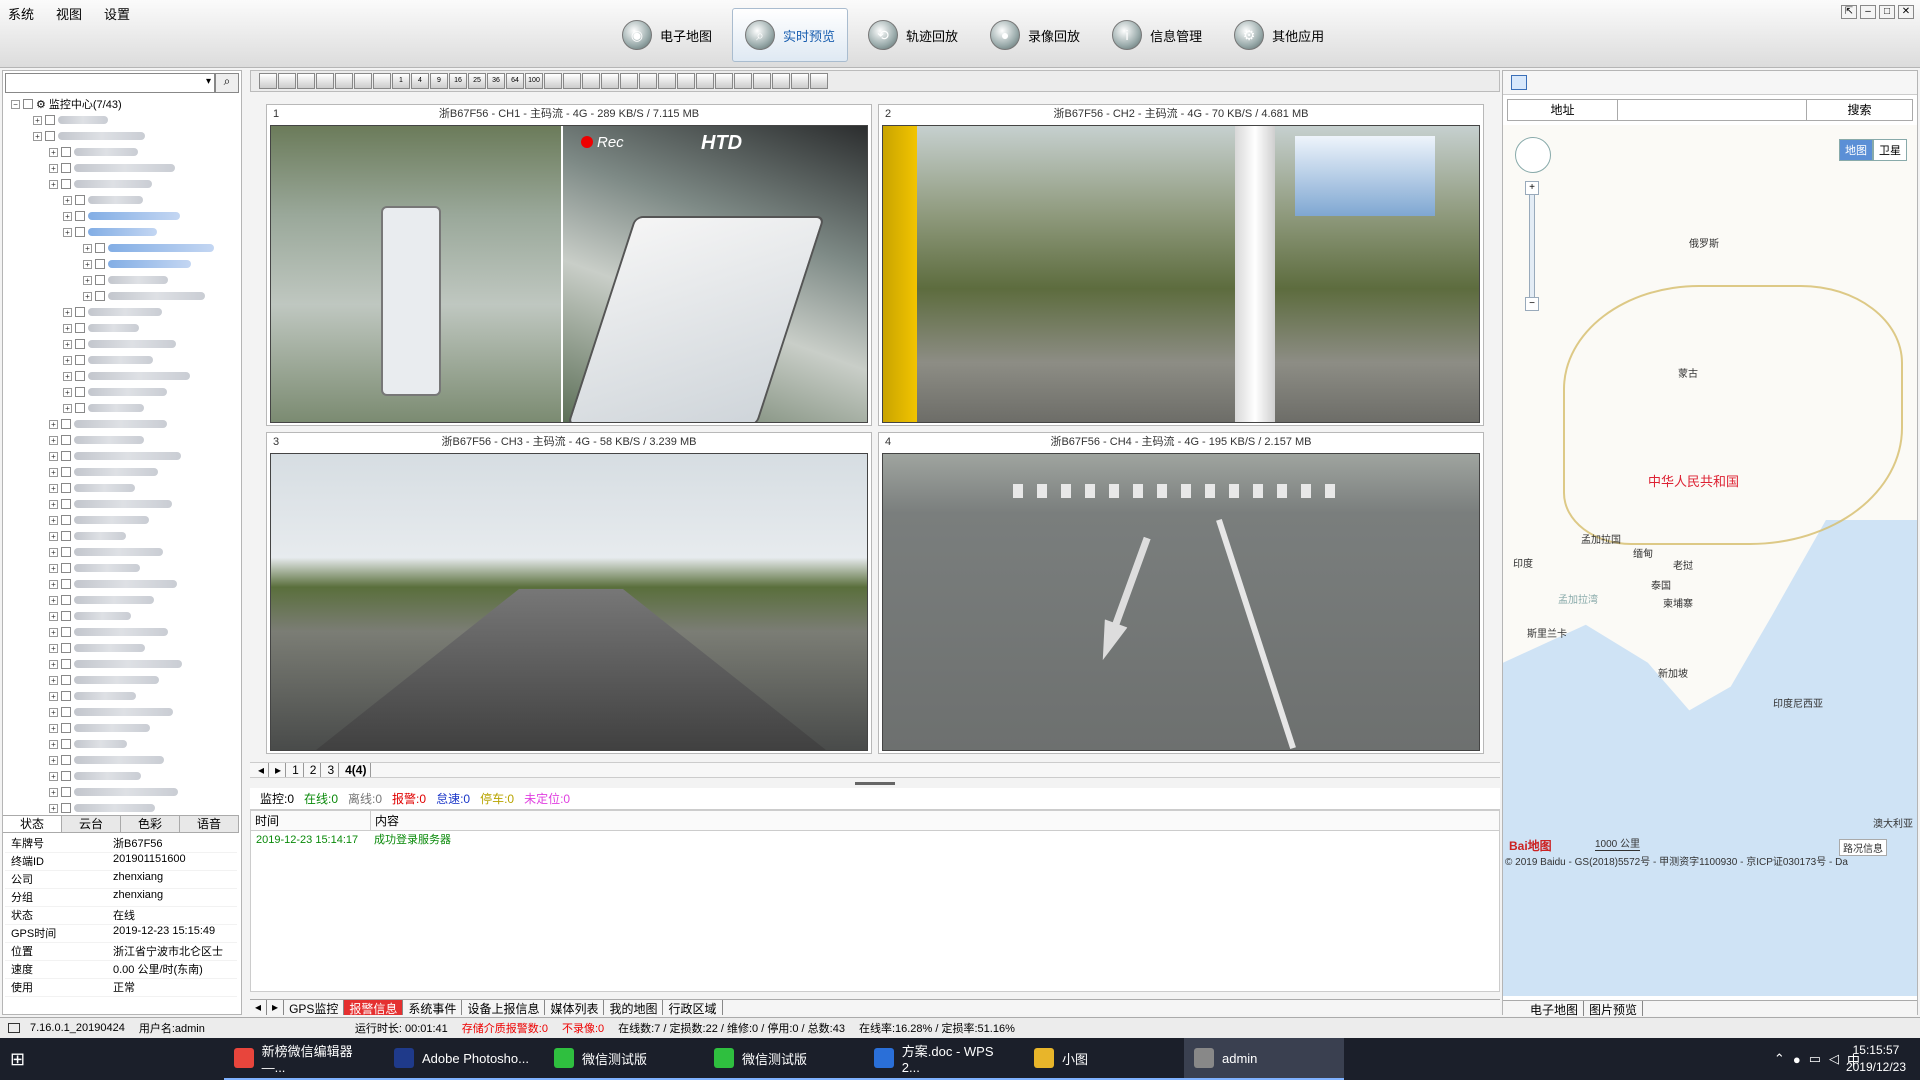 This screenshot has width=1920, height=1080. I want to click on module-map: ◉ 电子地图, so click(667, 35).